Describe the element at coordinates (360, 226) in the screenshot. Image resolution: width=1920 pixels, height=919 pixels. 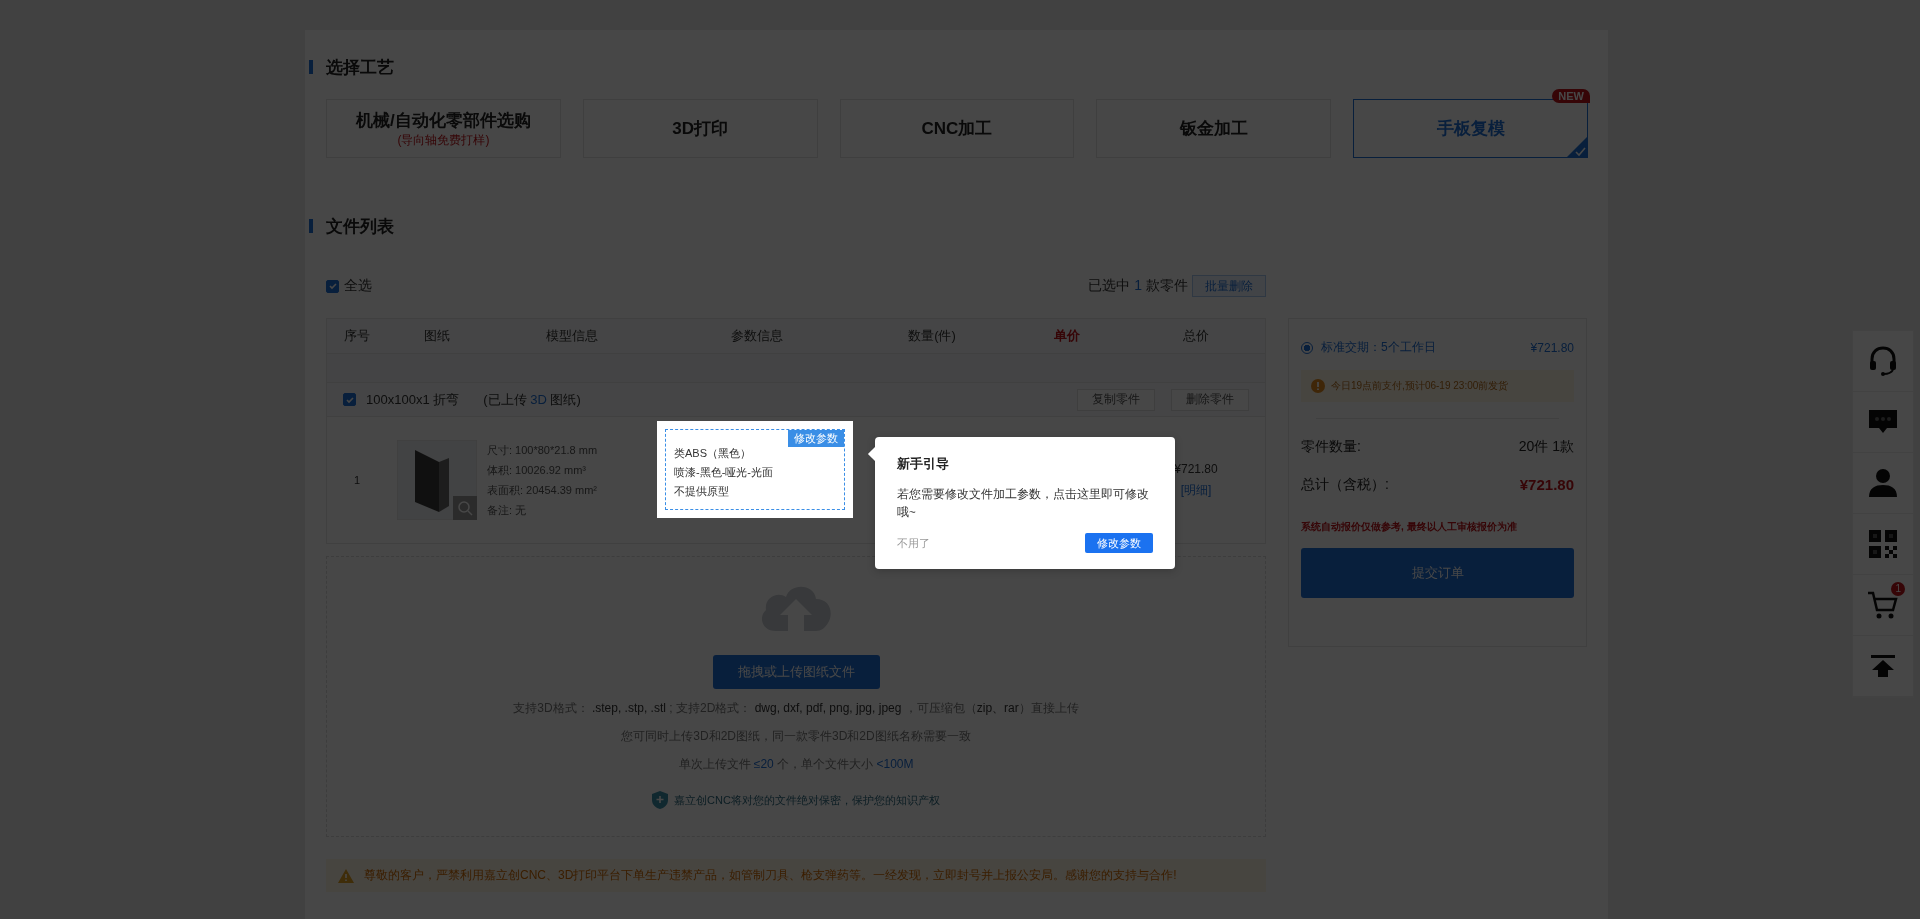
I see `section-title: 文件列表` at that location.